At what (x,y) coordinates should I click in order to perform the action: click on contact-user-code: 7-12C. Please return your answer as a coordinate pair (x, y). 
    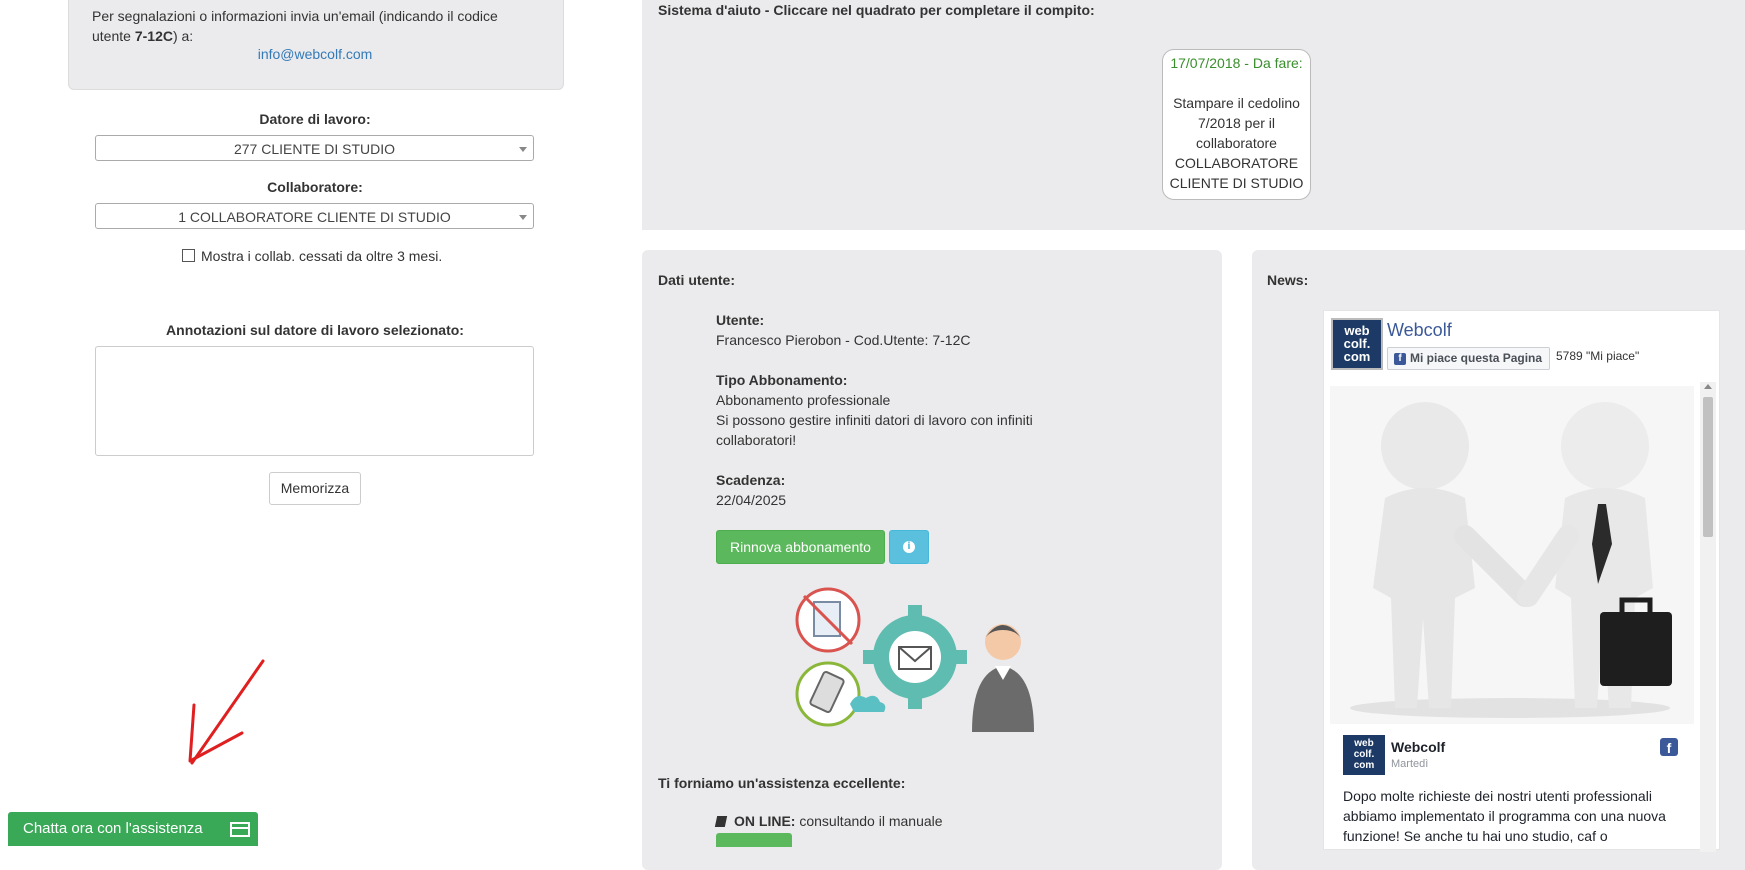
    Looking at the image, I should click on (153, 36).